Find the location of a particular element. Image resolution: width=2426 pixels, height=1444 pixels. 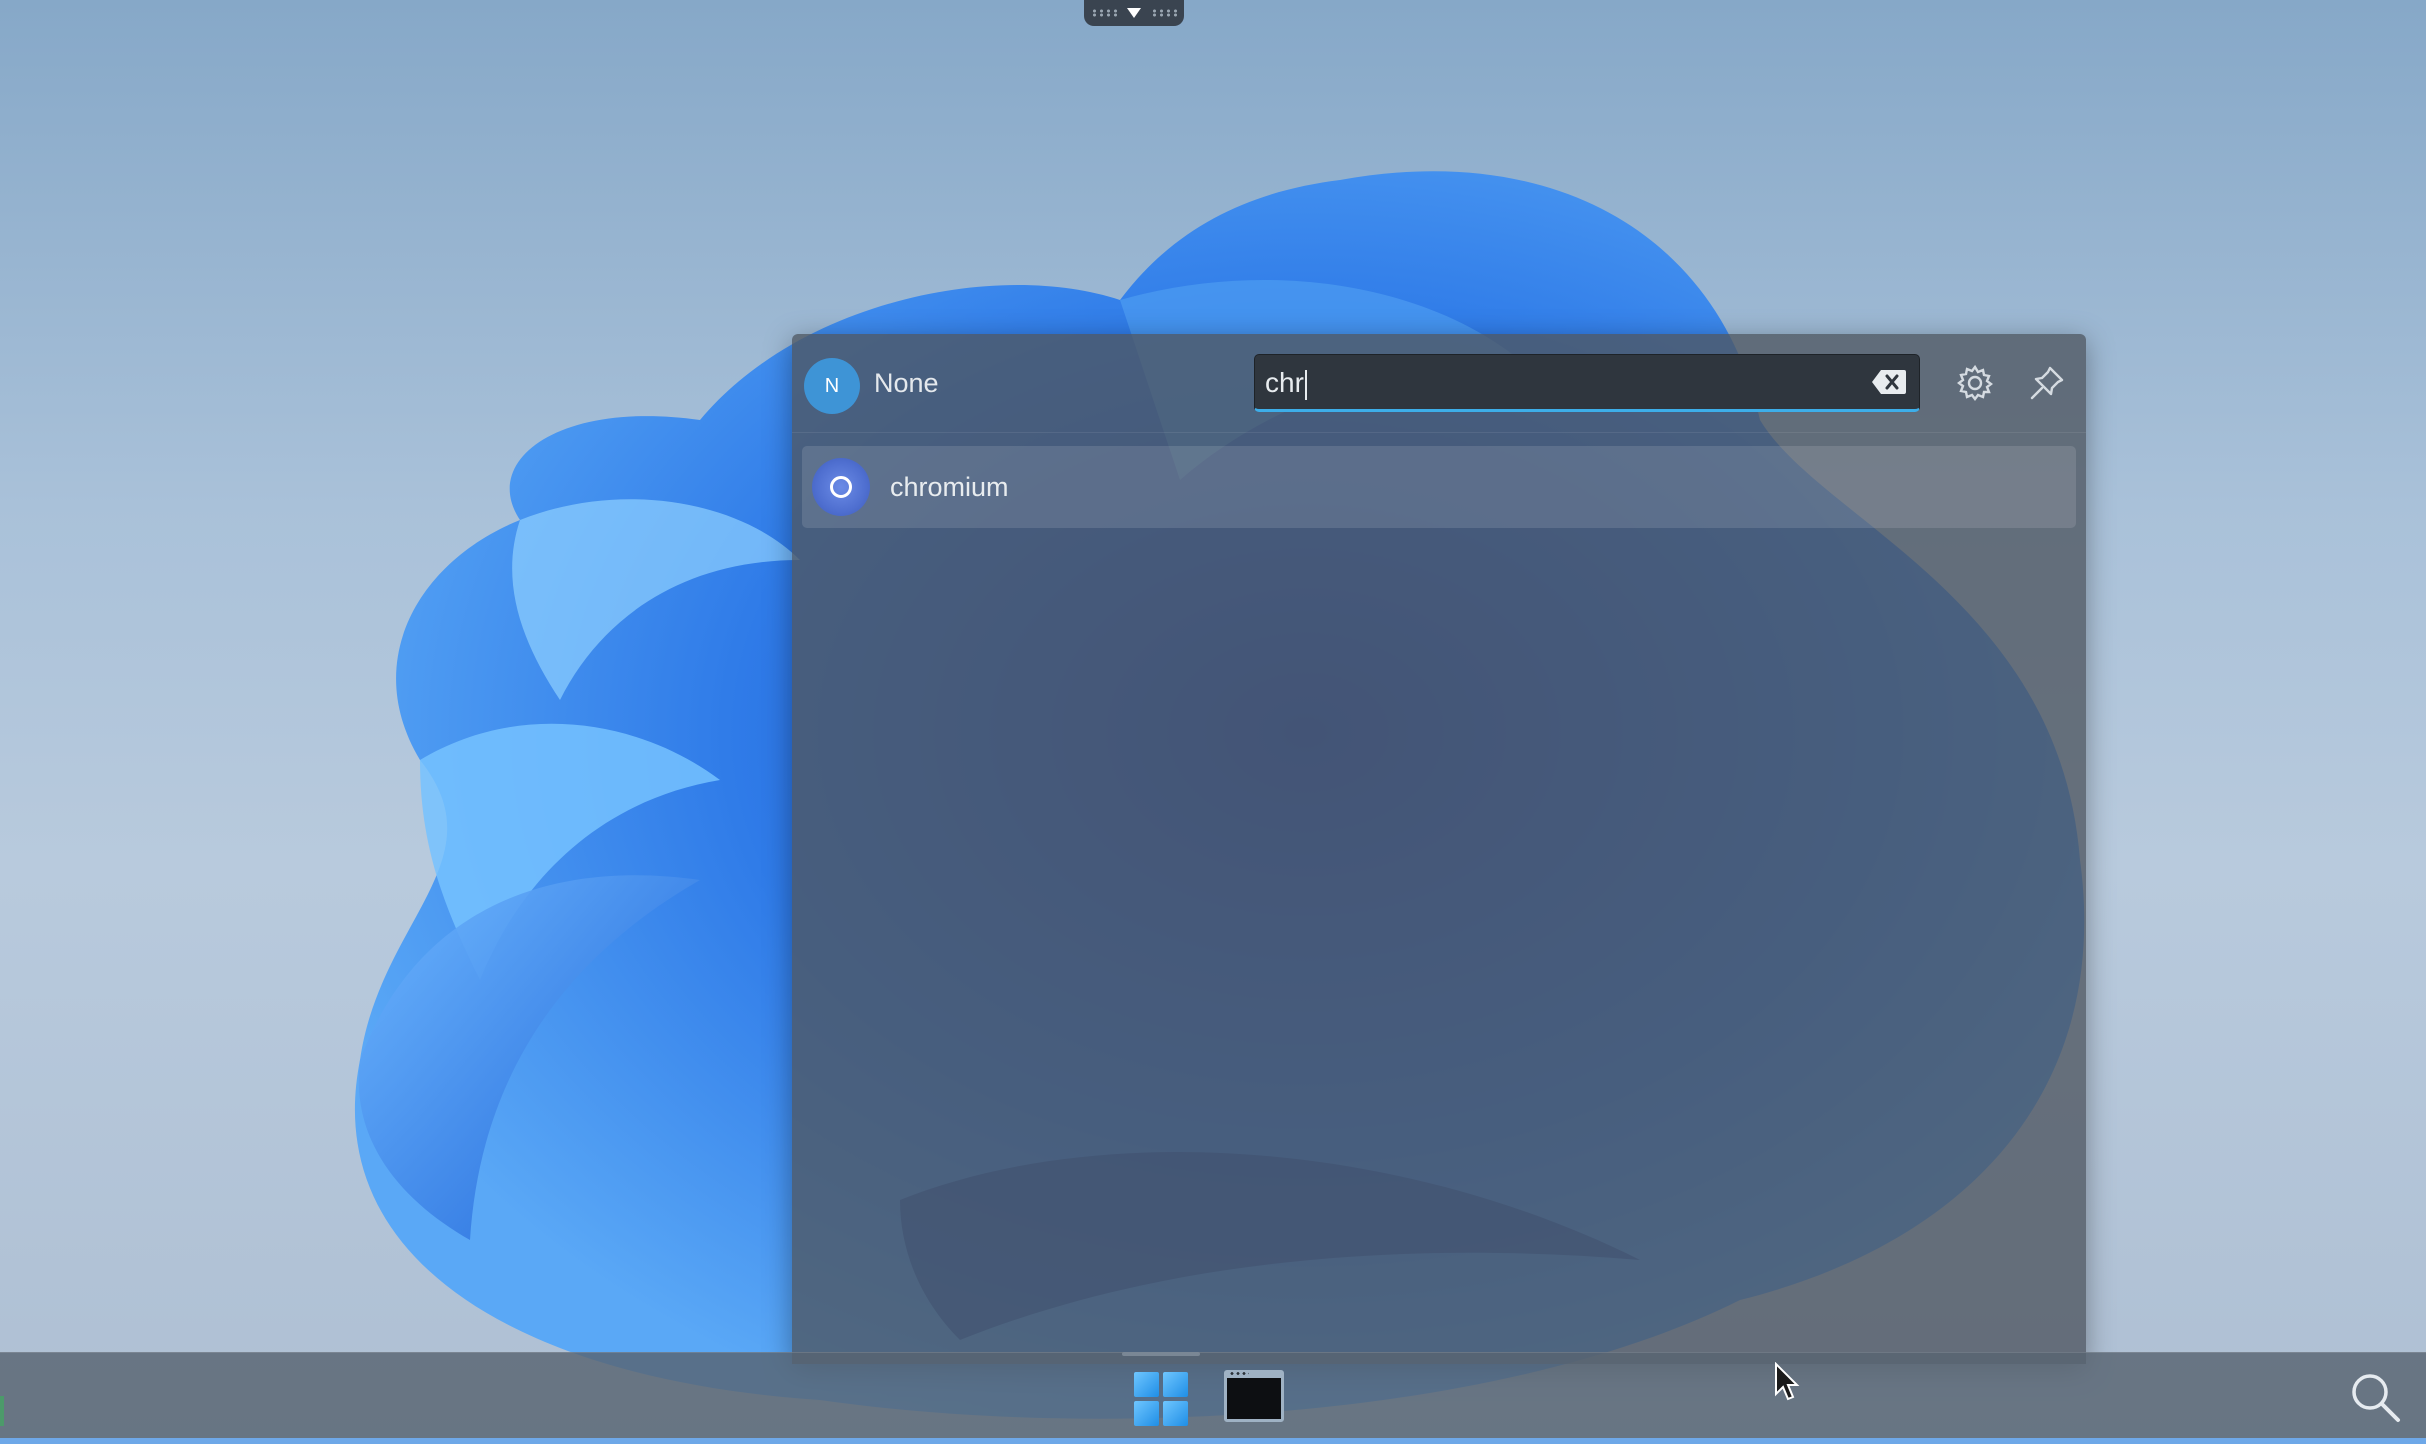

settings-button is located at coordinates (1975, 383).